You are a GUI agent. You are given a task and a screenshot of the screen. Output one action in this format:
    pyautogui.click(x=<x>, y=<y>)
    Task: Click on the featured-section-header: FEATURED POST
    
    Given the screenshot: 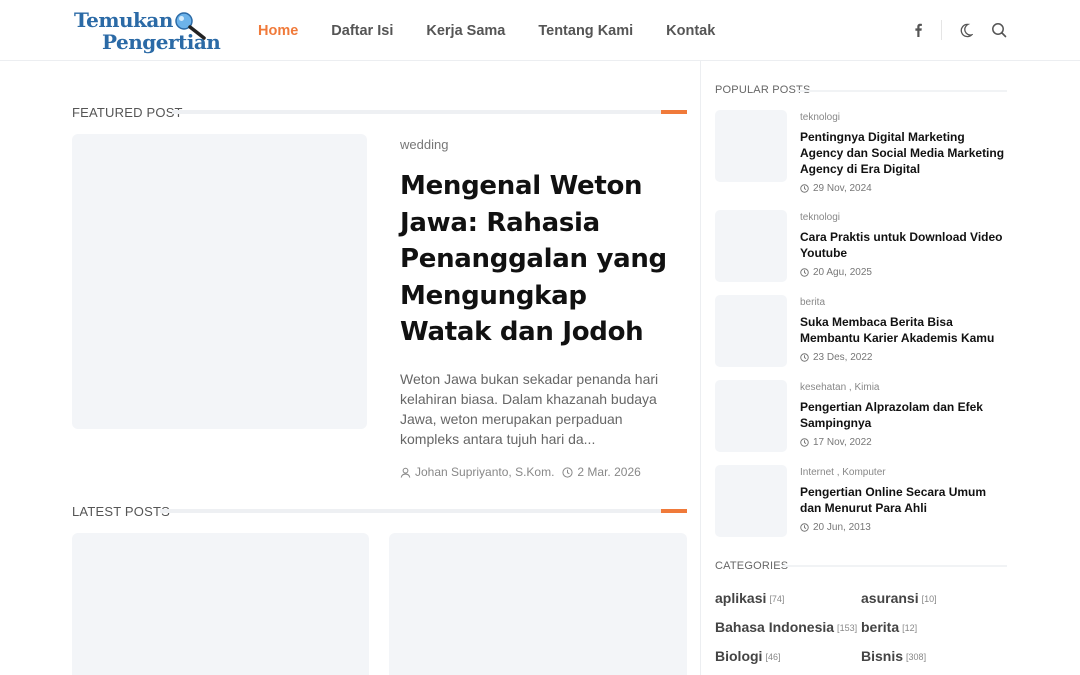 What is the action you would take?
    pyautogui.click(x=379, y=112)
    